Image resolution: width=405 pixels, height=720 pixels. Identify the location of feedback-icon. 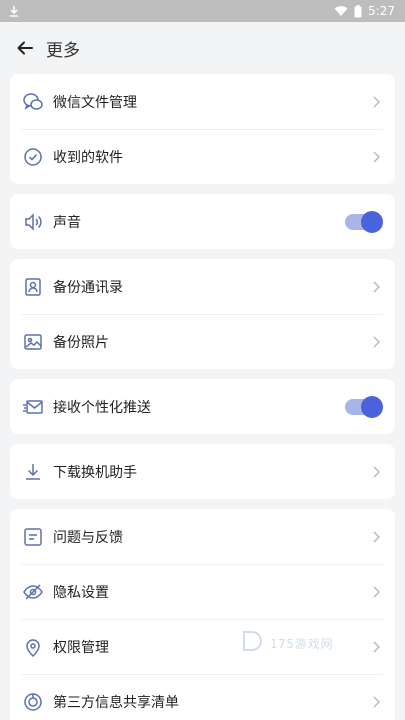
(33, 537).